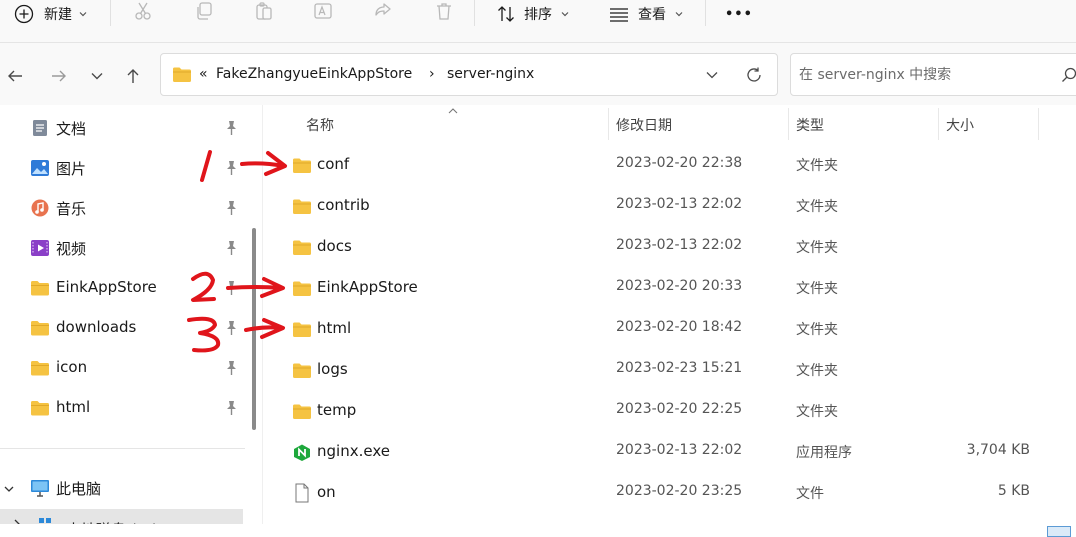 The width and height of the screenshot is (1076, 537). Describe the element at coordinates (679, 163) in the screenshot. I see `file-date: 2023-02-20 22:38` at that location.